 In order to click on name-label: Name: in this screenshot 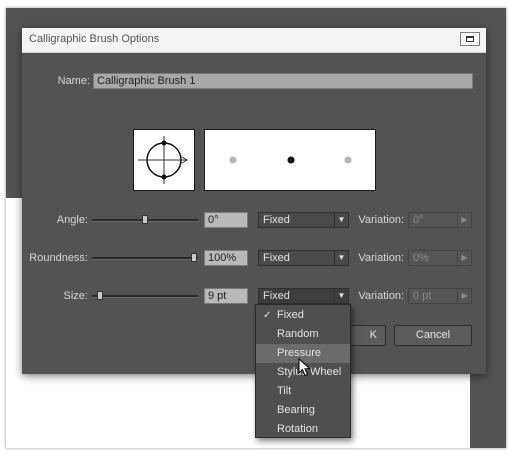, I will do `click(73, 81)`.